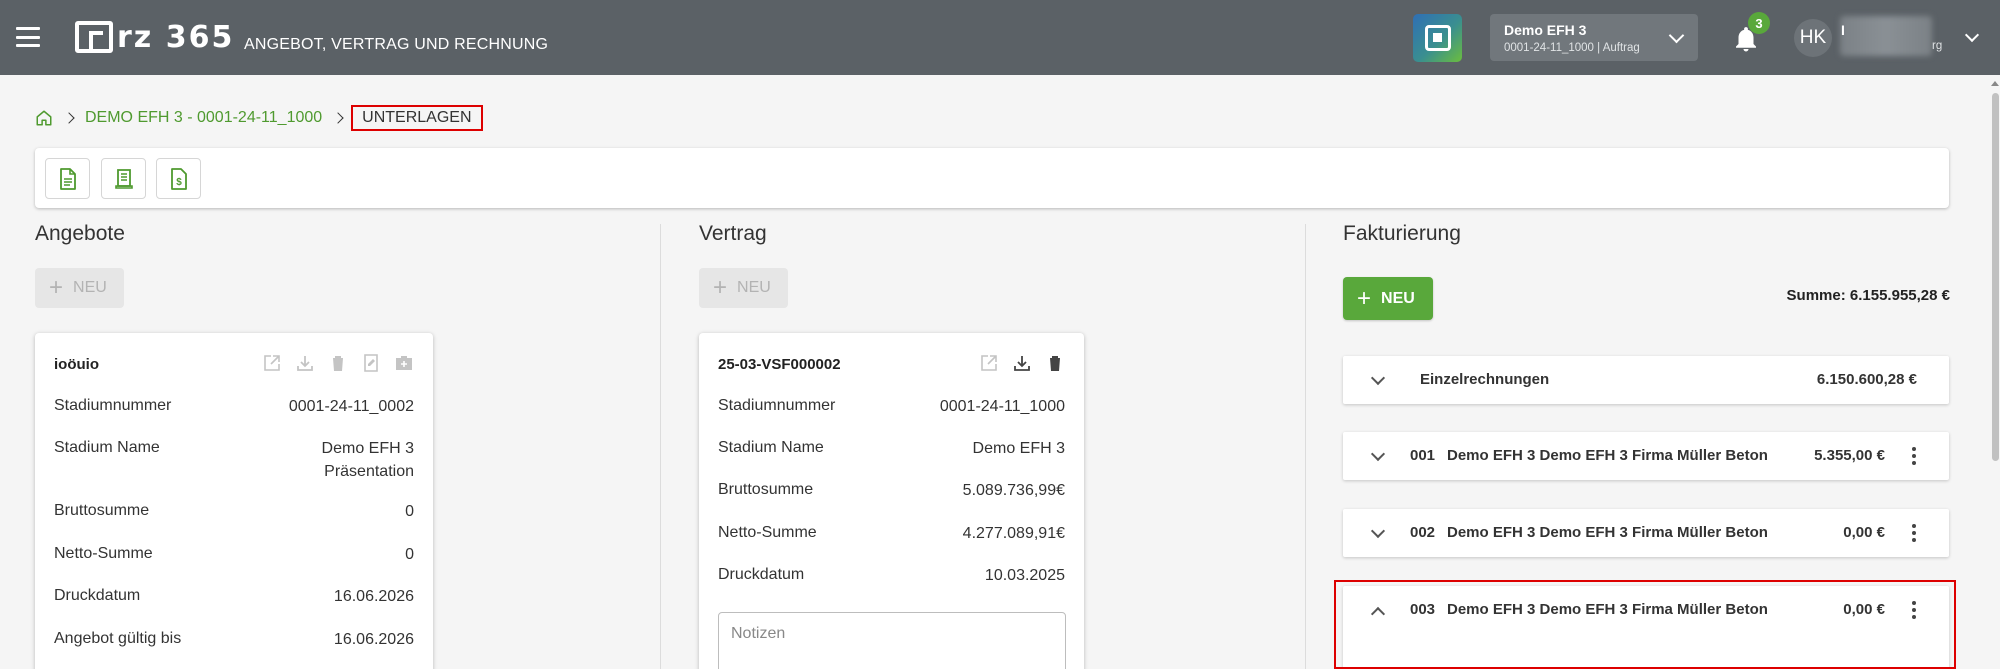 The height and width of the screenshot is (669, 2000). What do you see at coordinates (1485, 379) in the screenshot?
I see `invoice-group-name: Einzelrechnungen` at bounding box center [1485, 379].